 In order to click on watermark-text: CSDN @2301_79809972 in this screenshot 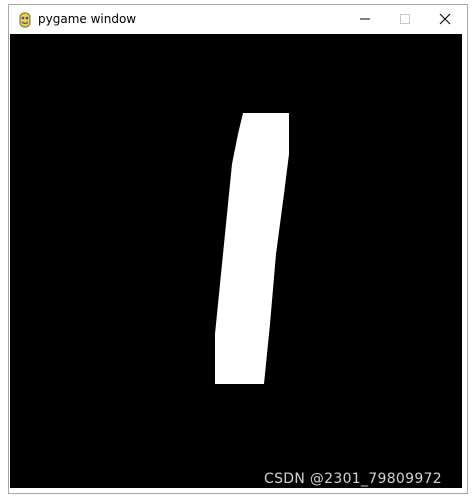, I will do `click(353, 479)`.